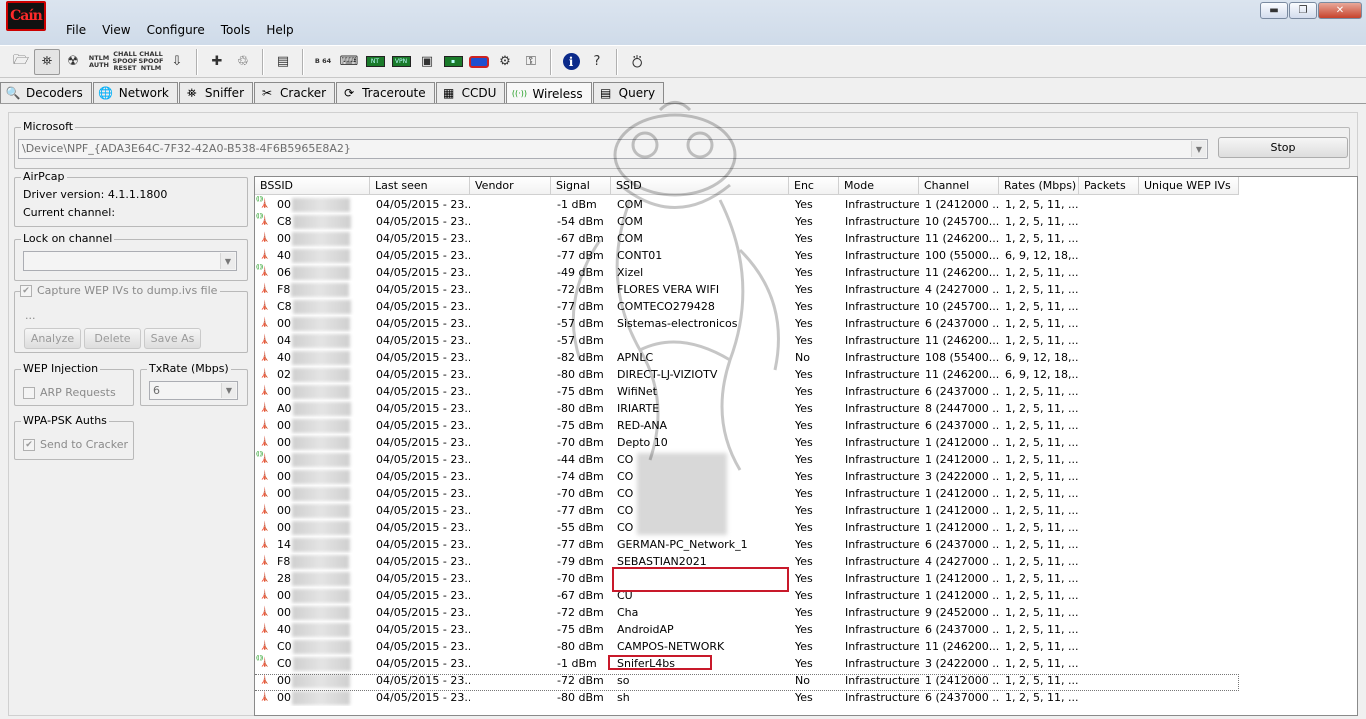  What do you see at coordinates (581, 186) in the screenshot?
I see `column-header-signal: Signal` at bounding box center [581, 186].